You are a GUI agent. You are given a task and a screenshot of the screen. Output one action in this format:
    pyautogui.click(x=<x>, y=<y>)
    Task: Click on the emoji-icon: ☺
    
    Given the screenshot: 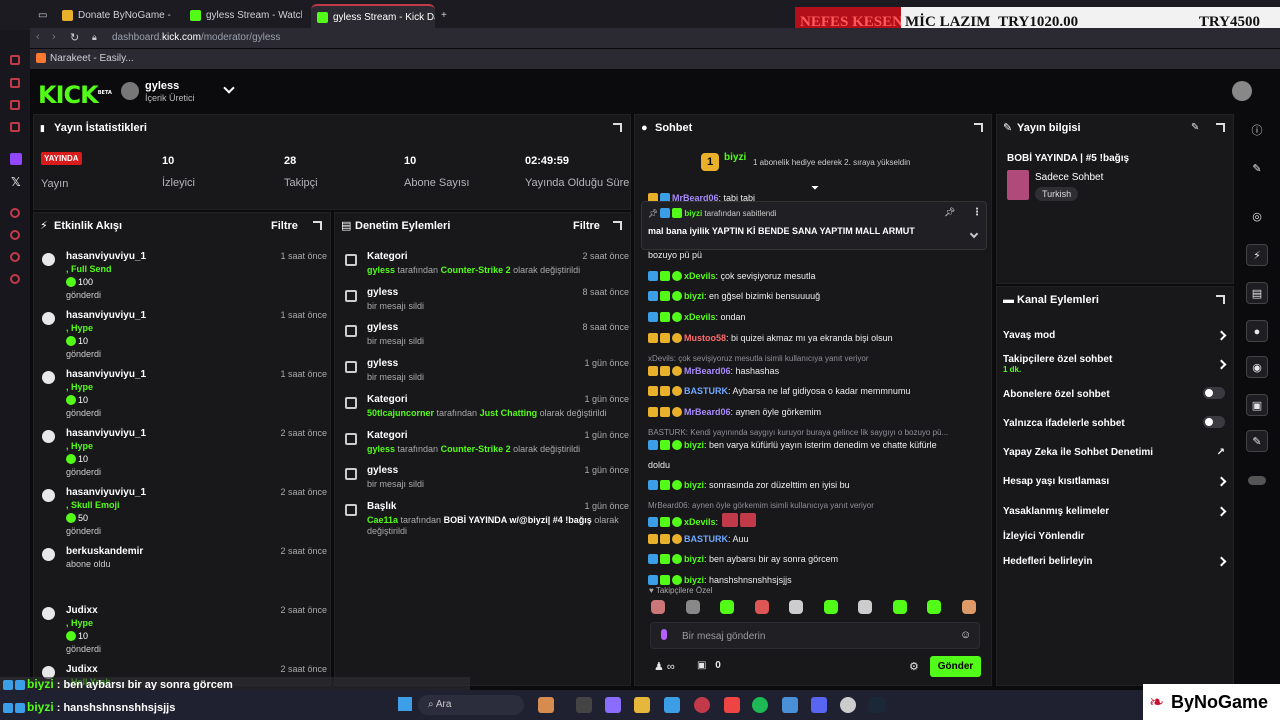 What is the action you would take?
    pyautogui.click(x=965, y=635)
    